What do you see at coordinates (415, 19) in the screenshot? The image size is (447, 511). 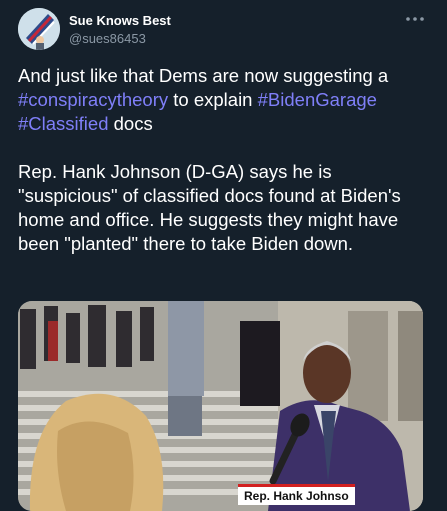 I see `more-options-icon` at bounding box center [415, 19].